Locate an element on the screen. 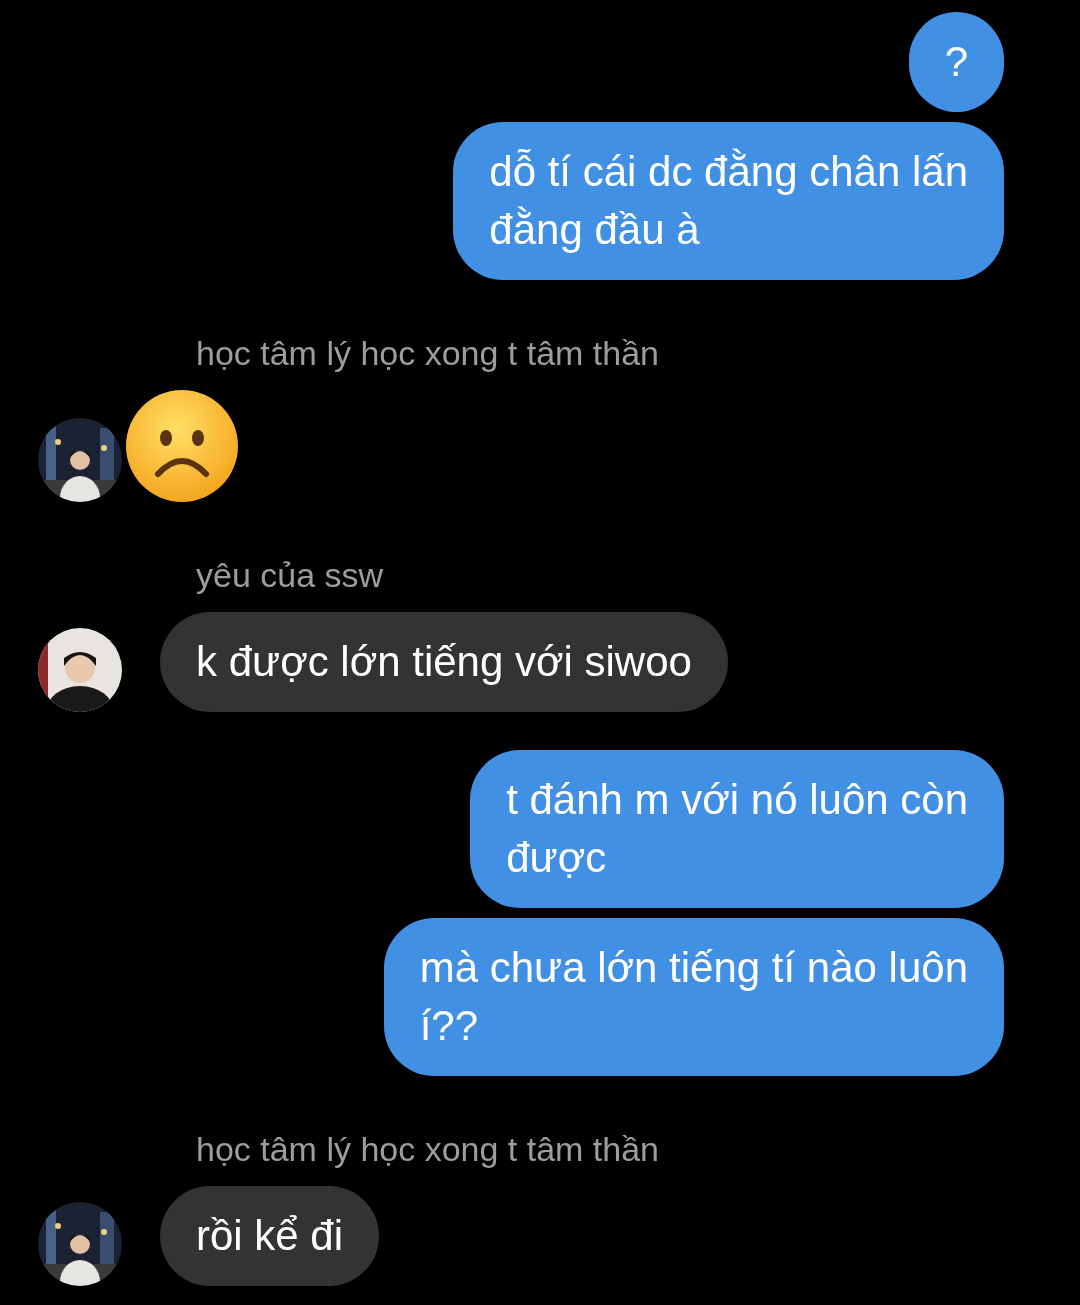 The width and height of the screenshot is (1080, 1305). message-bubble: k được lớn tiếng với siwoo is located at coordinates (444, 662).